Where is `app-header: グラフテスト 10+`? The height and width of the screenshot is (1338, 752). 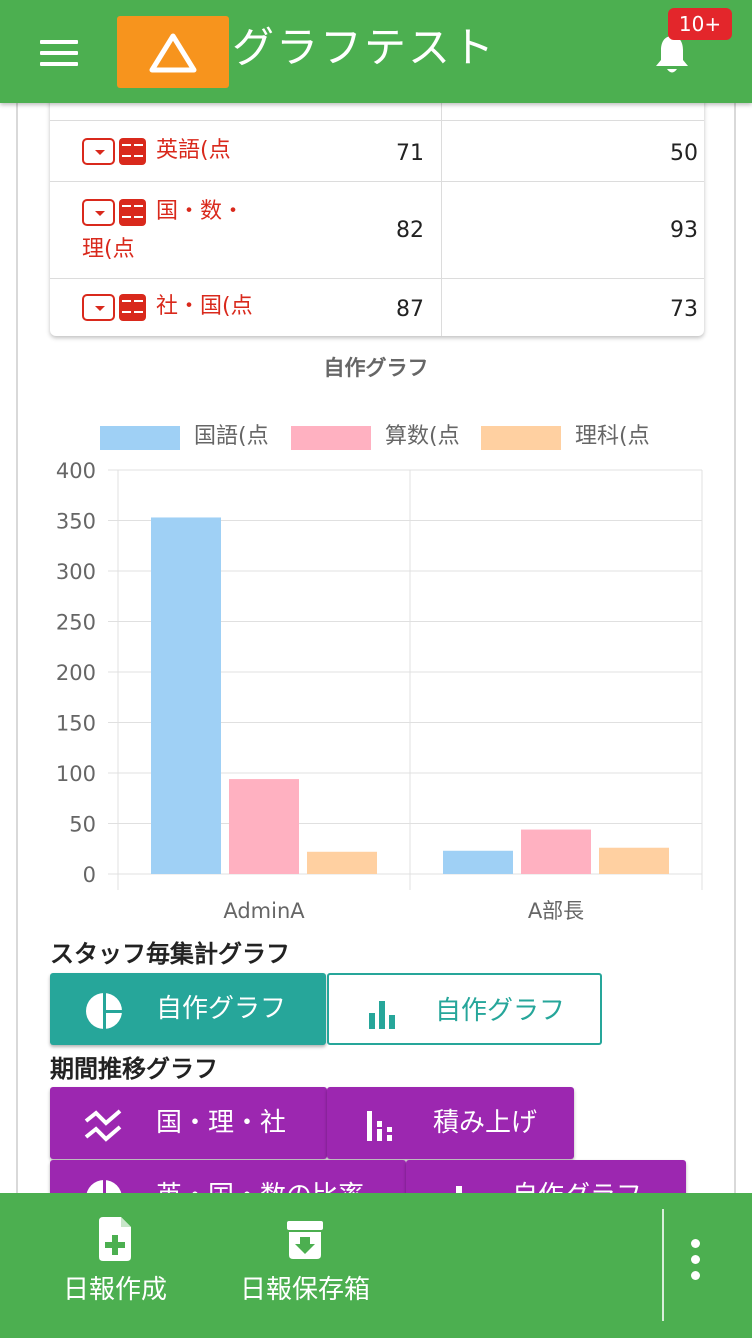
app-header: グラフテスト 10+ is located at coordinates (376, 51).